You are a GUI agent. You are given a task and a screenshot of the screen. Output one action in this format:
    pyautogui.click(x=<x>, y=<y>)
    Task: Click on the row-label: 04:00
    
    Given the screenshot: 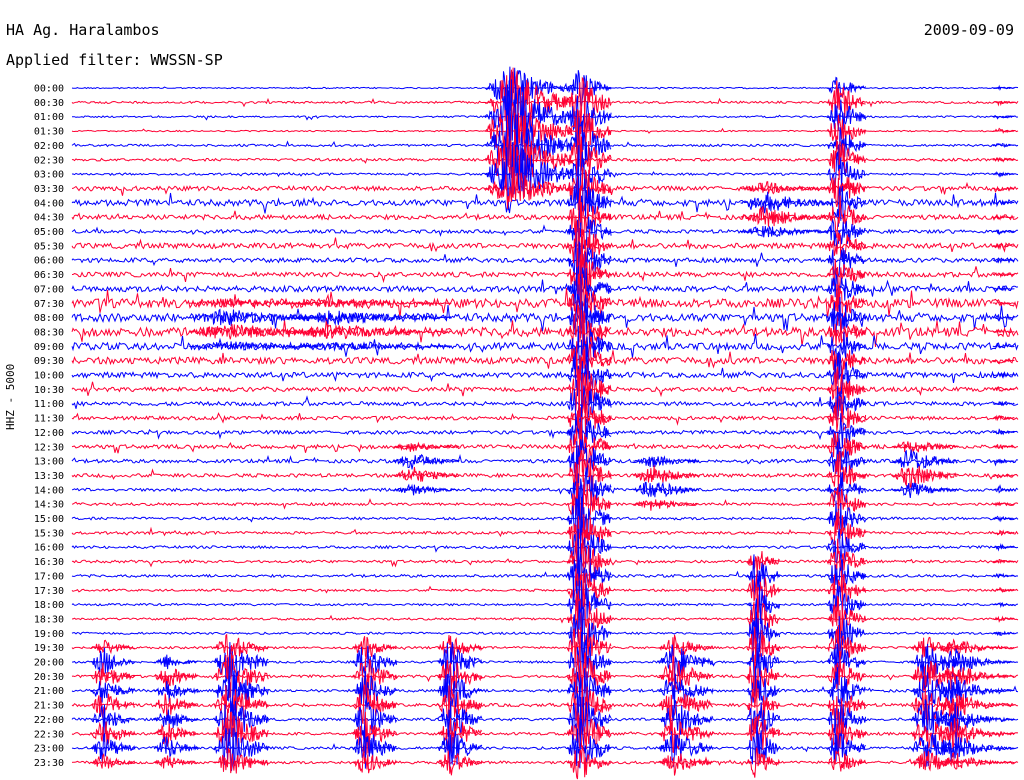 What is the action you would take?
    pyautogui.click(x=49, y=203)
    